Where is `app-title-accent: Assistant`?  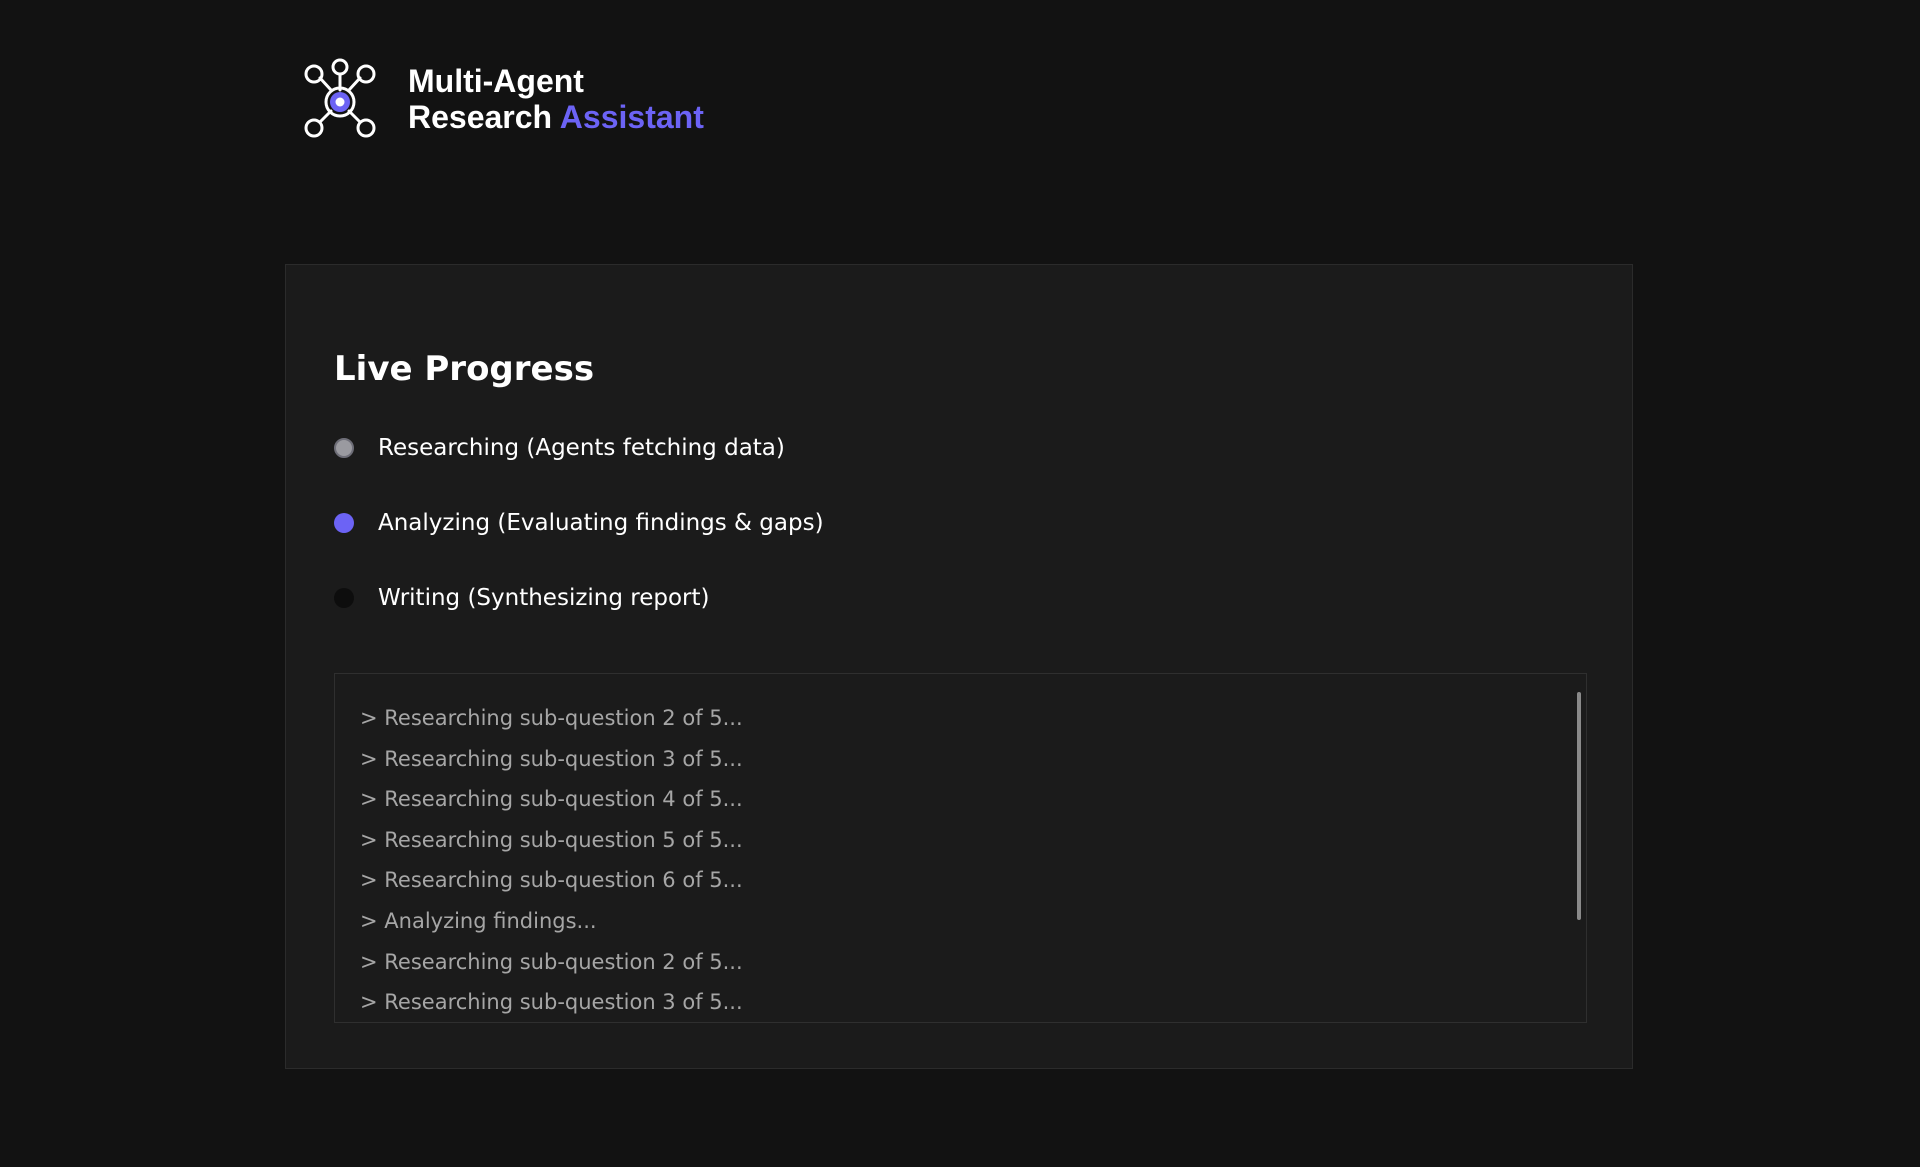 app-title-accent: Assistant is located at coordinates (631, 117).